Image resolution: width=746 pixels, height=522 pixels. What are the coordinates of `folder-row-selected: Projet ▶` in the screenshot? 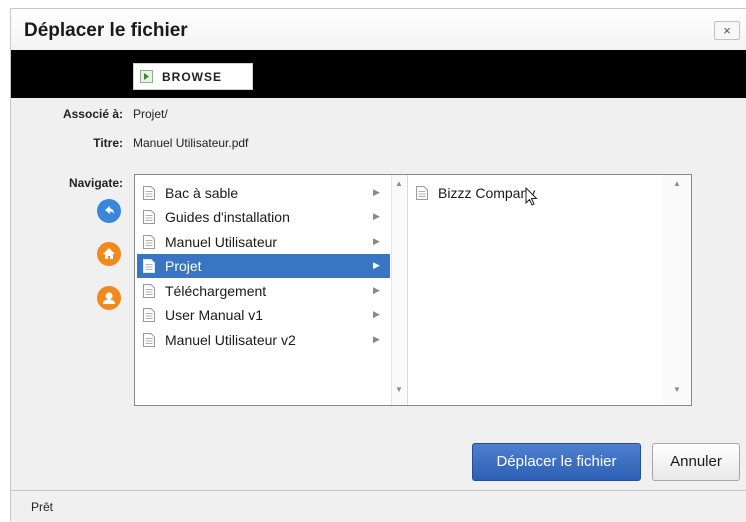 It's located at (263, 266).